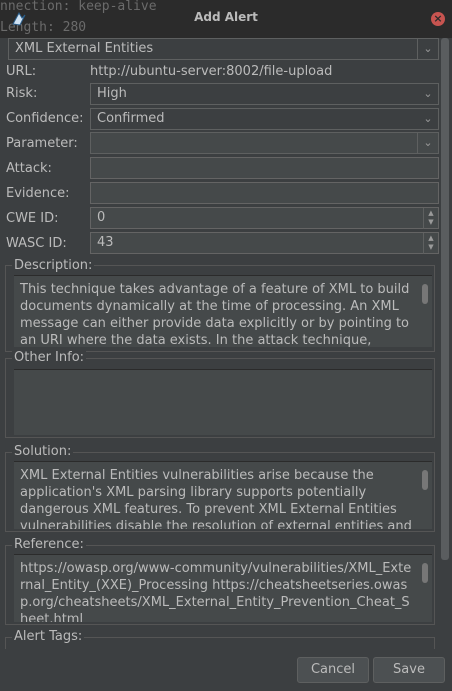 This screenshot has height=691, width=452. Describe the element at coordinates (29, 168) in the screenshot. I see `attack-label: Attack:` at that location.